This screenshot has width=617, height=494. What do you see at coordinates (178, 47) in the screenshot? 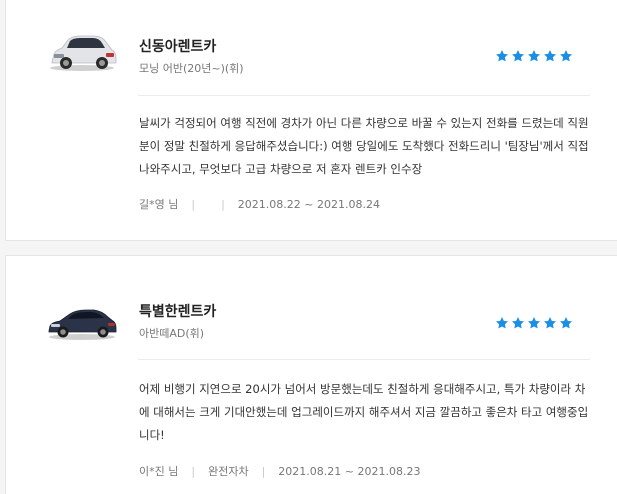
I see `shop-name: 신동아렌트카` at bounding box center [178, 47].